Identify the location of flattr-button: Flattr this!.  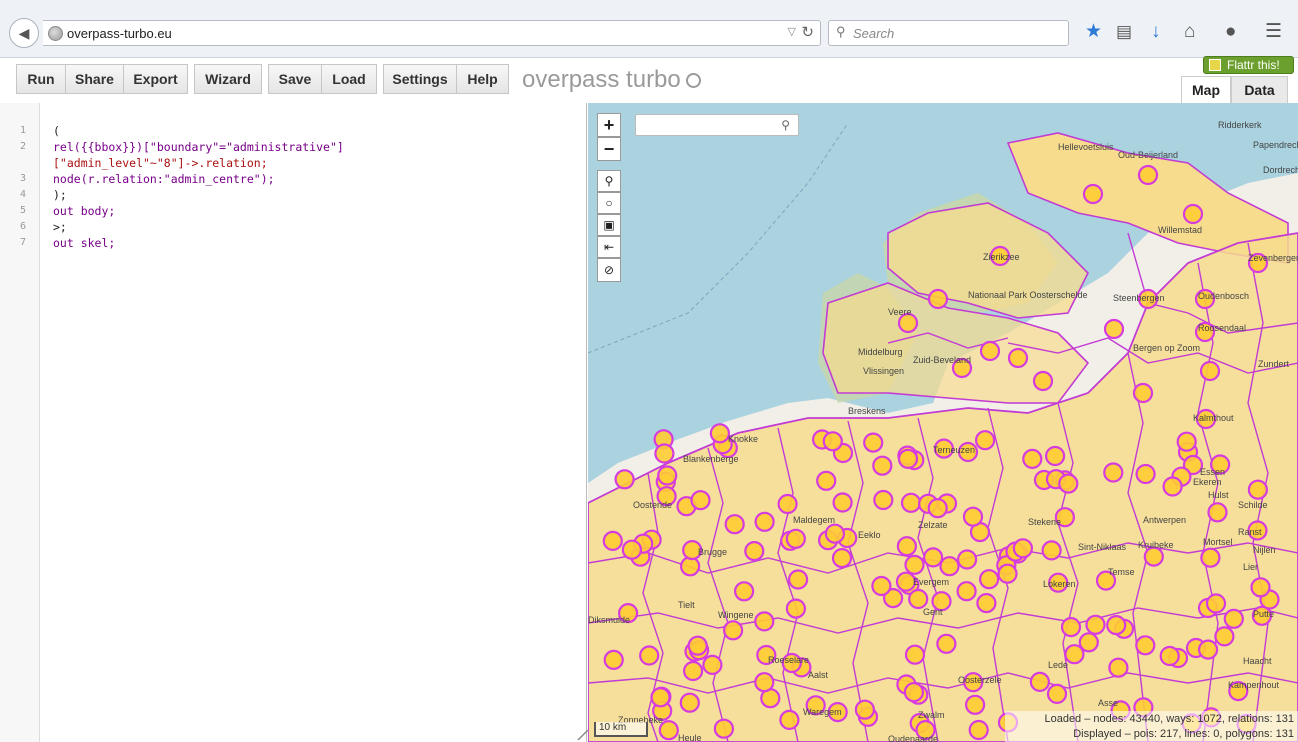
(1248, 65).